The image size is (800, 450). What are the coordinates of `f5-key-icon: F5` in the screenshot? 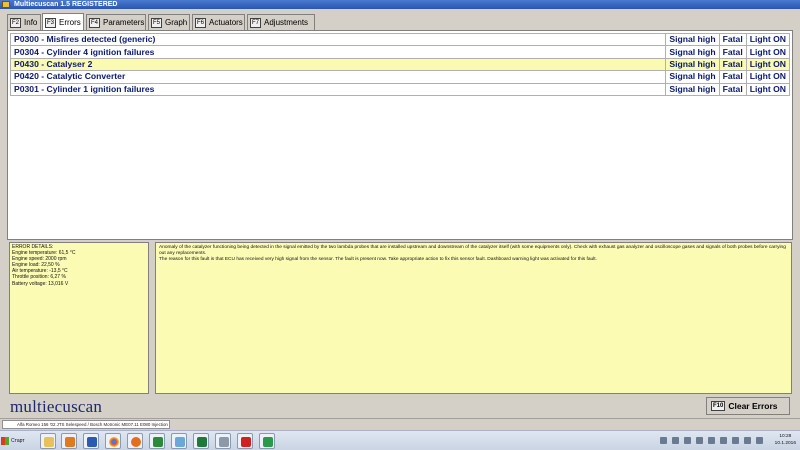 It's located at (157, 22).